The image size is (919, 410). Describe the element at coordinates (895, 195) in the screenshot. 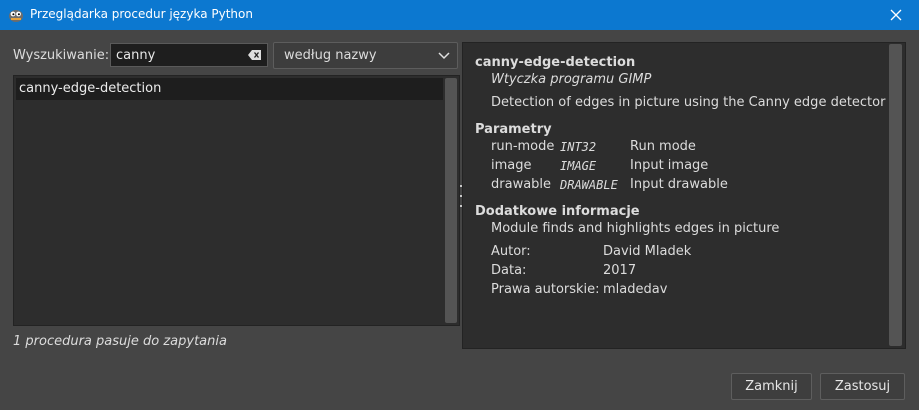

I see `info-scrollbar` at that location.